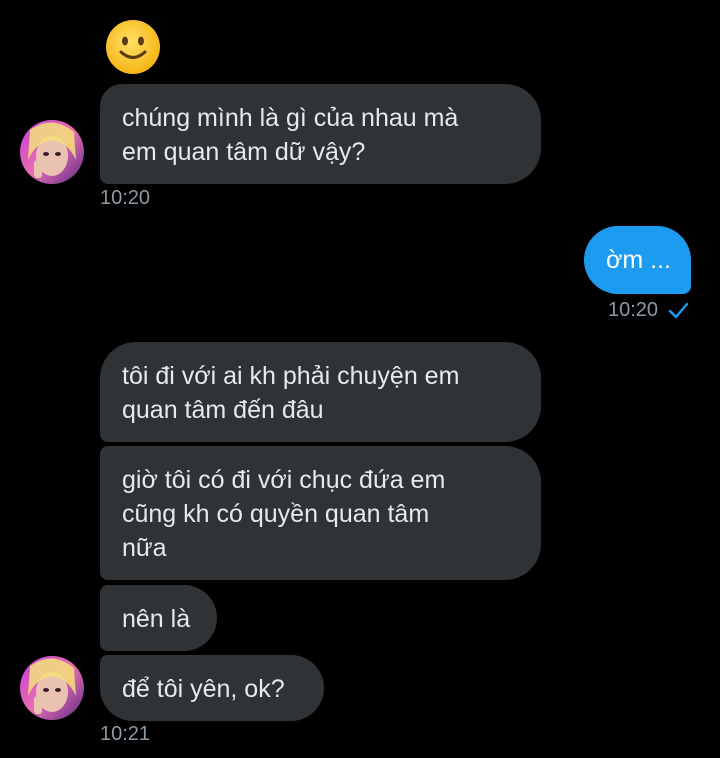 This screenshot has height=758, width=720. What do you see at coordinates (244, 152) in the screenshot?
I see `message-line: em quan tâm dữ vậy?` at bounding box center [244, 152].